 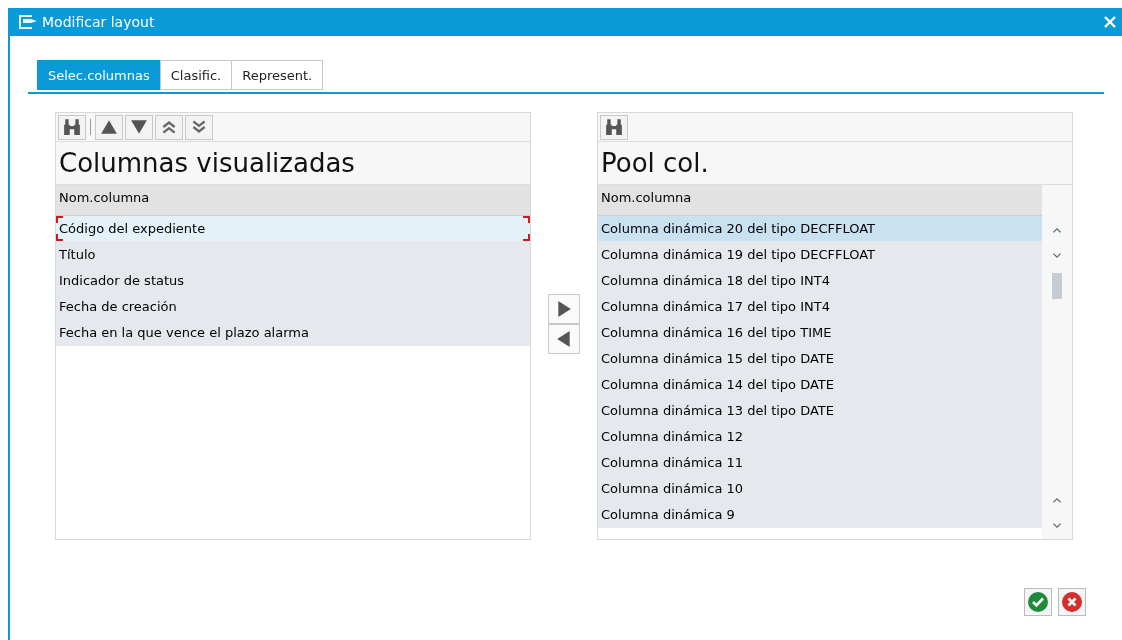 I want to click on triangle-right-icon, so click(x=564, y=309).